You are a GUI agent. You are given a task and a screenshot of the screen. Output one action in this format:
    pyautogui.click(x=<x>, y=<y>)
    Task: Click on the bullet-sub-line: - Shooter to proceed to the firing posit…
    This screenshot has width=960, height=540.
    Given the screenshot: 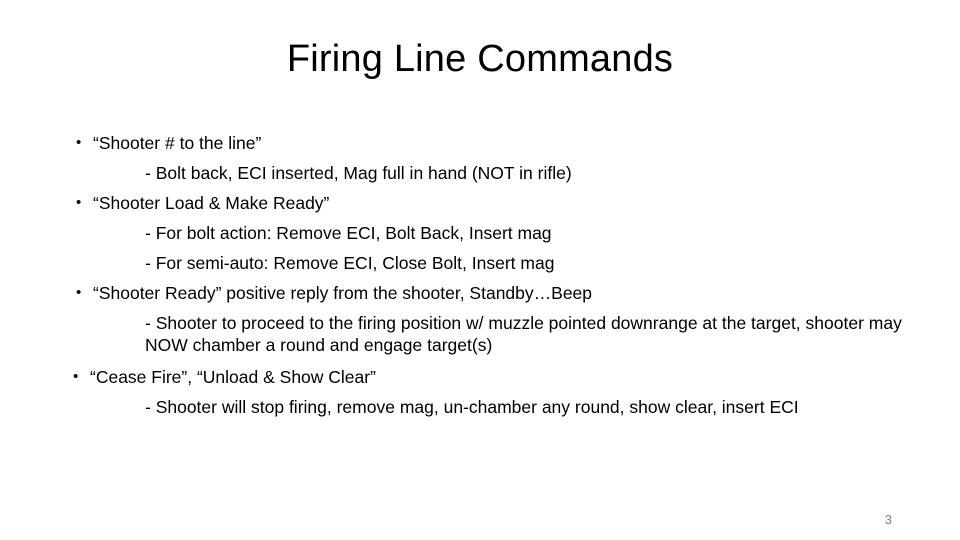 What is the action you would take?
    pyautogui.click(x=523, y=334)
    